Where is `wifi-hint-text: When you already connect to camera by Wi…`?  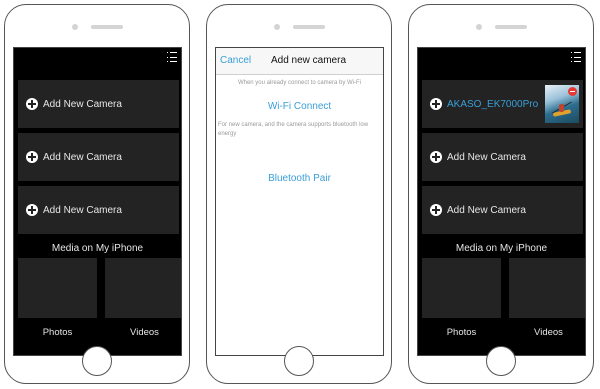 wifi-hint-text: When you already connect to camera by Wi… is located at coordinates (299, 83).